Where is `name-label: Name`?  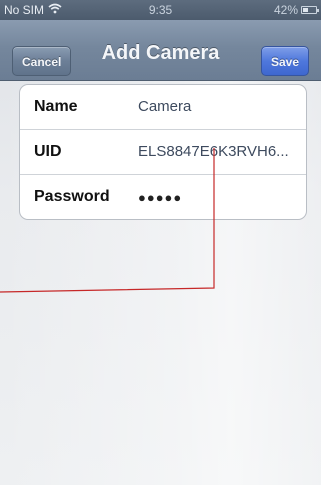 name-label: Name is located at coordinates (56, 106).